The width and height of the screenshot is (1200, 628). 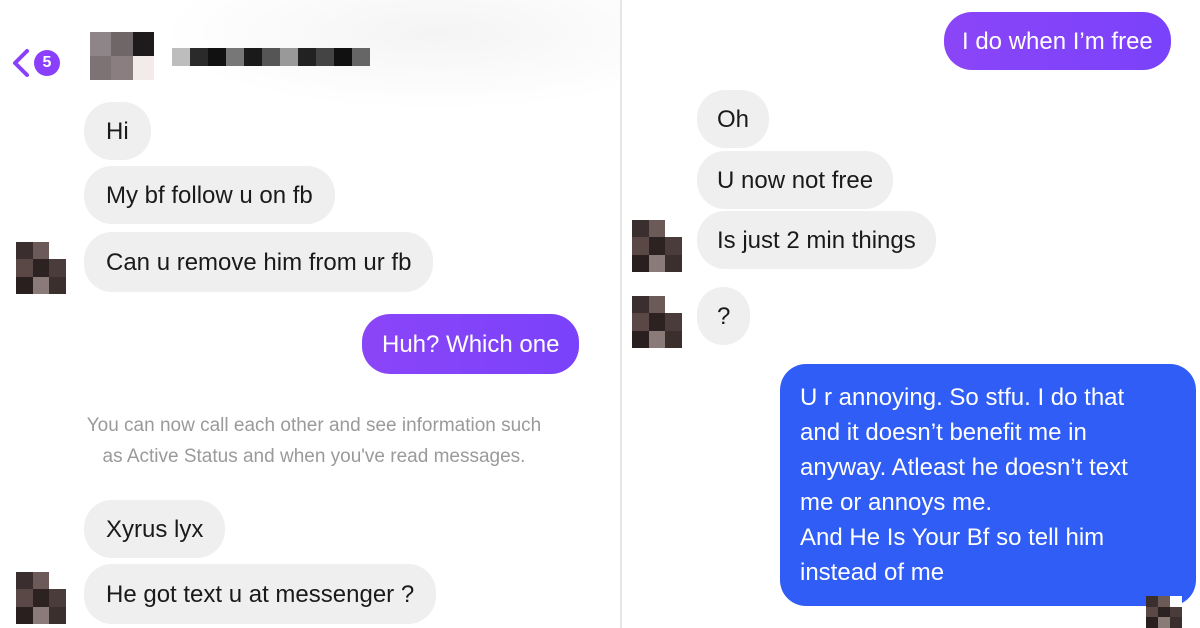 I want to click on incoming-message: Can u remove him from ur fb, so click(x=259, y=262).